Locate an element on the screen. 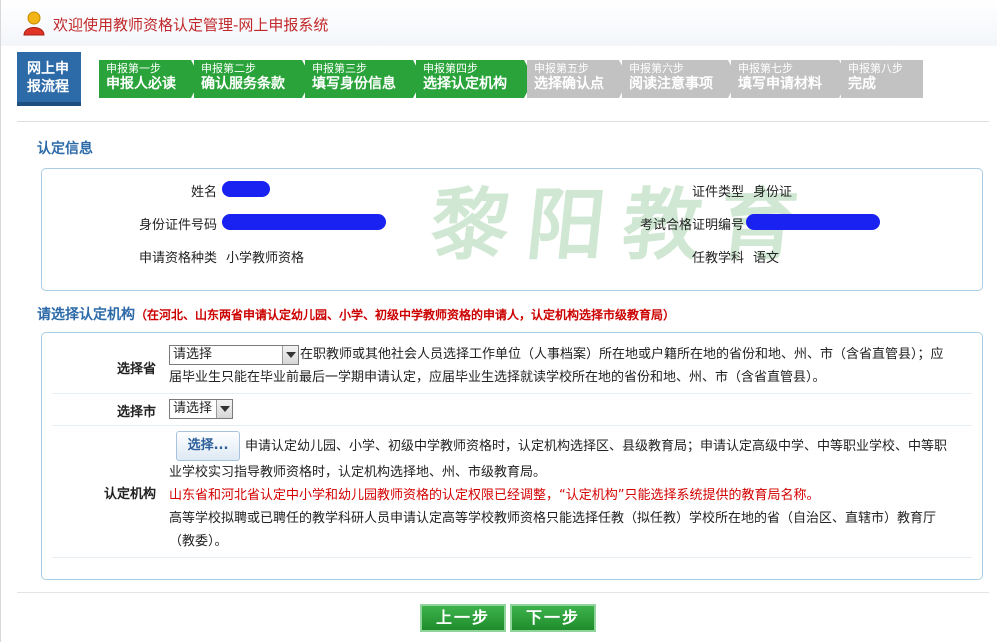 The height and width of the screenshot is (642, 997). divider is located at coordinates (503, 121).